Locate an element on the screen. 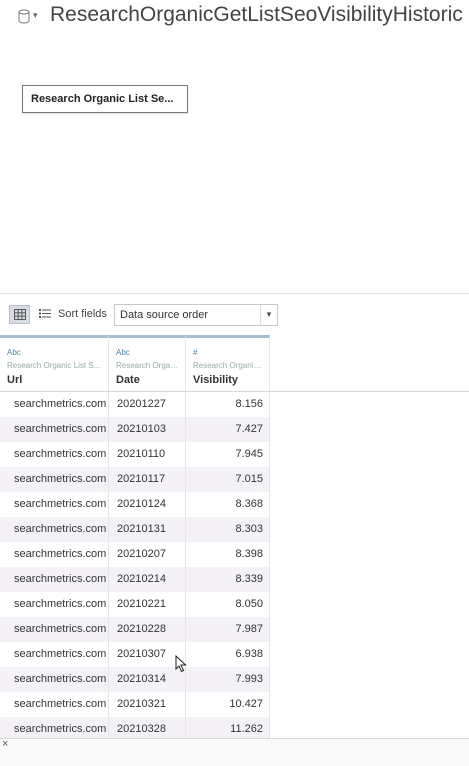 This screenshot has height=766, width=469. date-cell: 20210110 is located at coordinates (147, 454).